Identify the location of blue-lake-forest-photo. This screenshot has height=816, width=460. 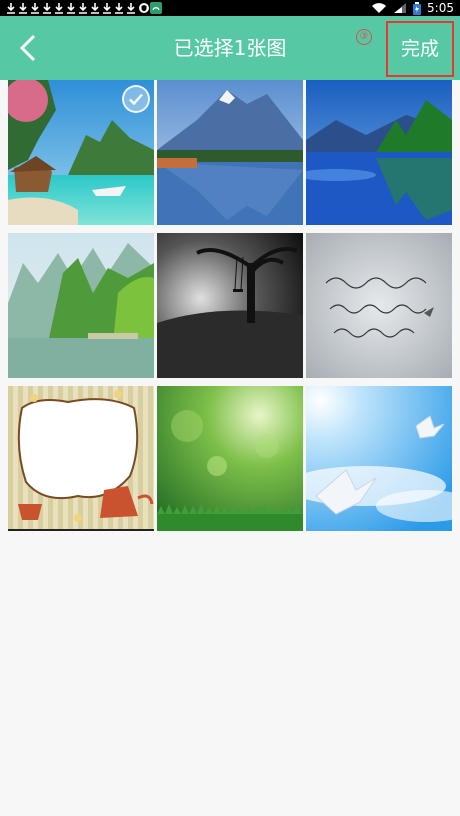
(379, 152).